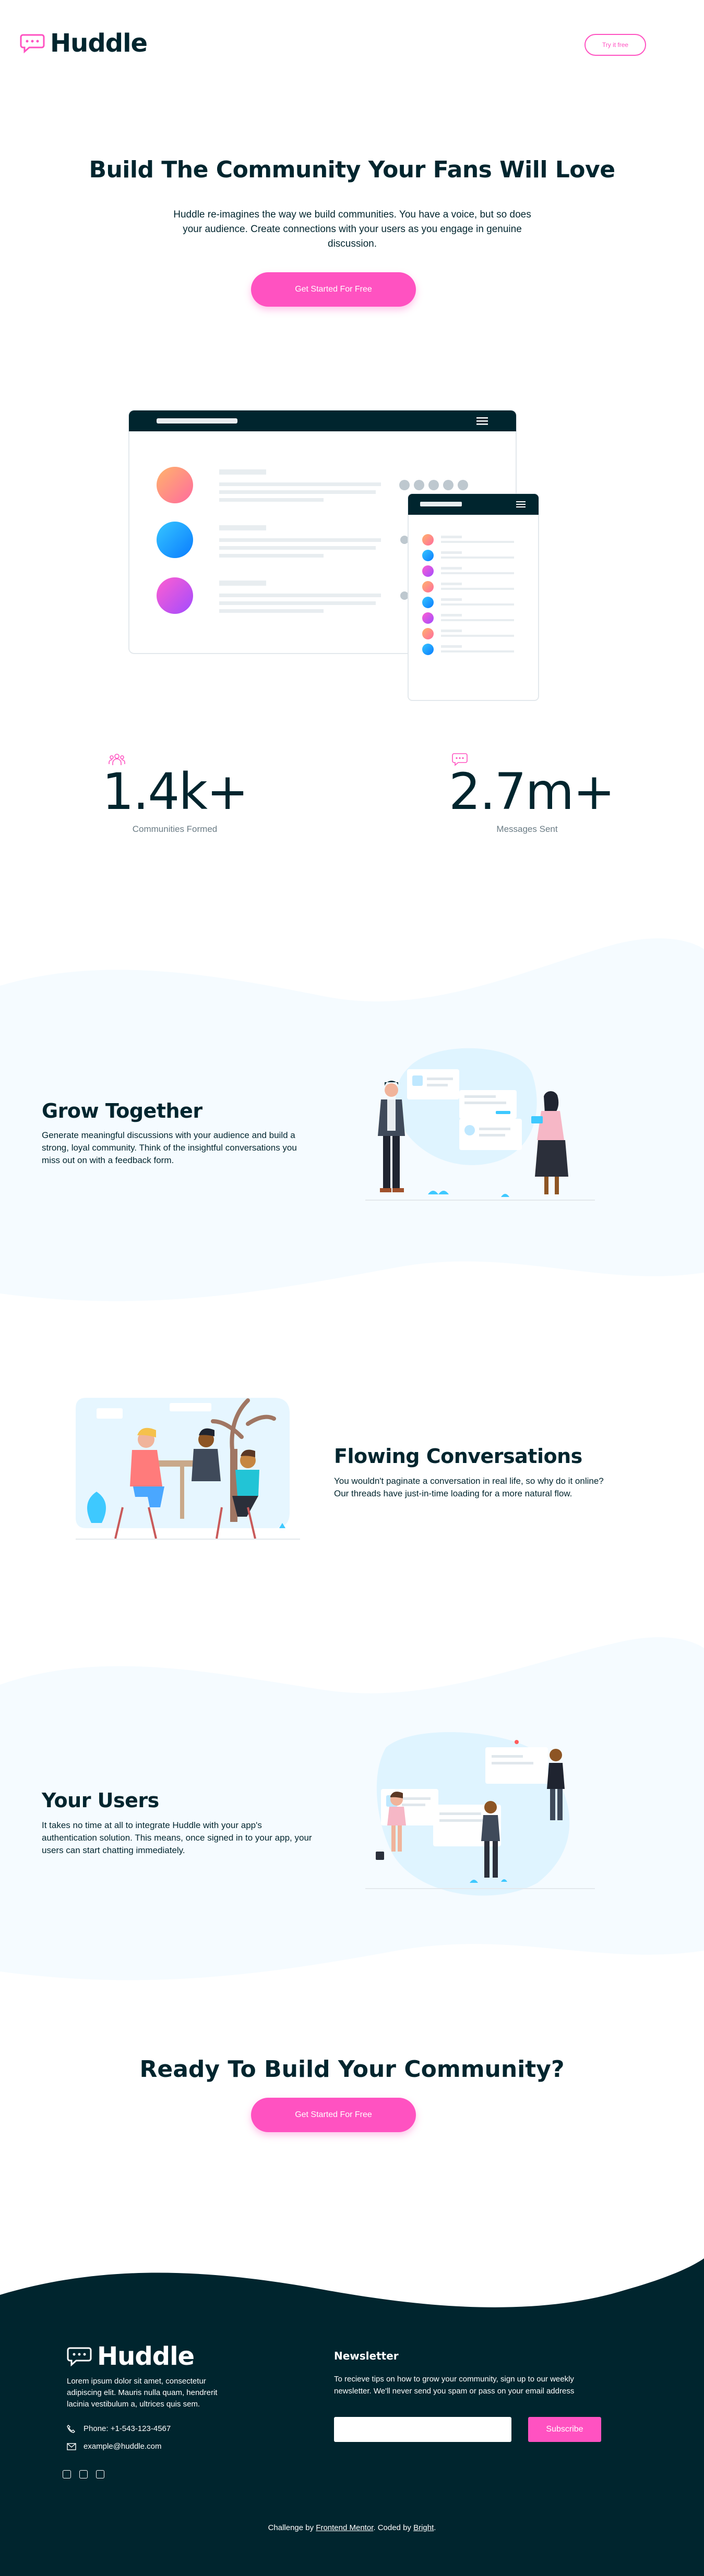 The width and height of the screenshot is (704, 2576). I want to click on try-it-free-button: Try it free, so click(615, 45).